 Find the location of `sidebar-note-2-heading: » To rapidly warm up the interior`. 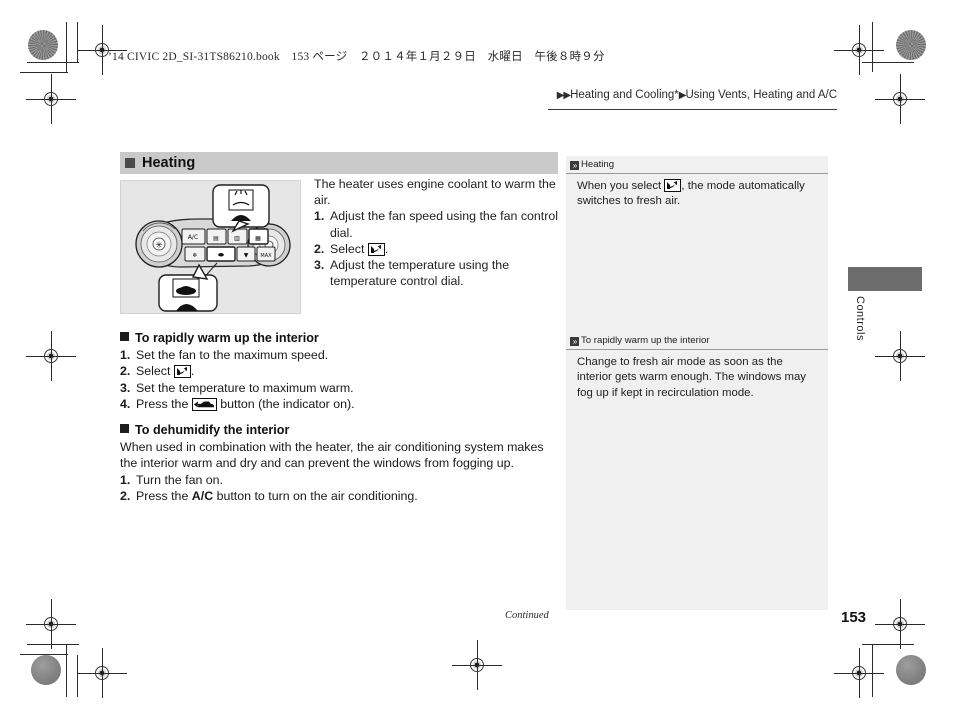

sidebar-note-2-heading: » To rapidly warm up the interior is located at coordinates (697, 340).